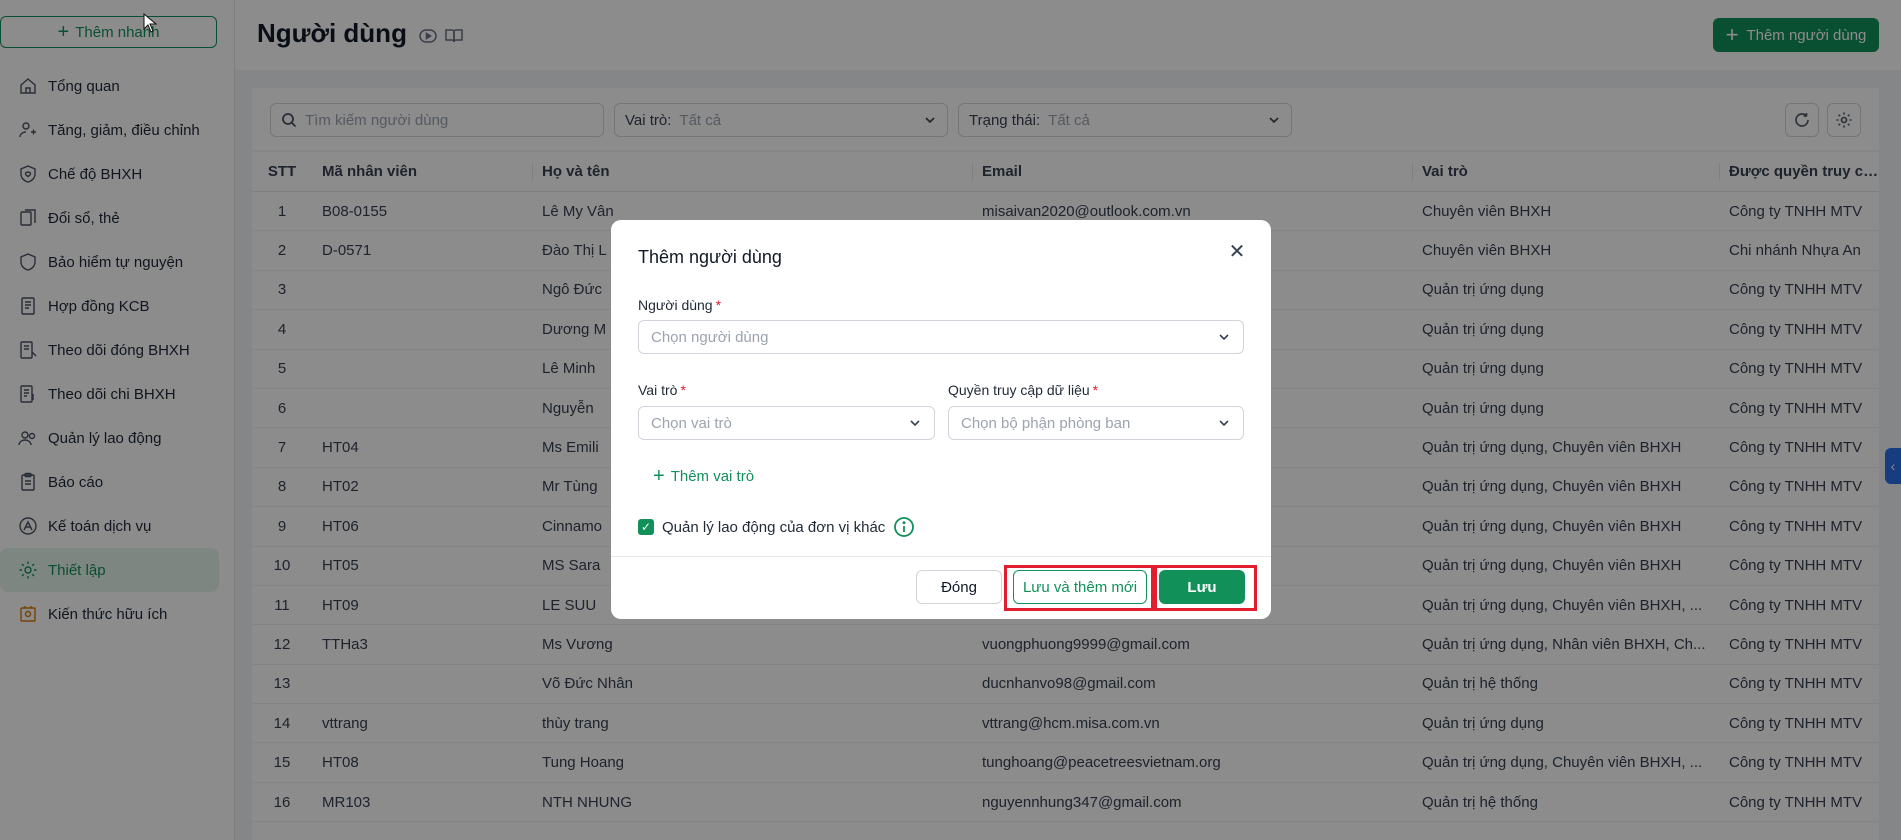 The image size is (1901, 840). Describe the element at coordinates (1080, 587) in the screenshot. I see `save-and-new-button: Lưu và thêm mới` at that location.